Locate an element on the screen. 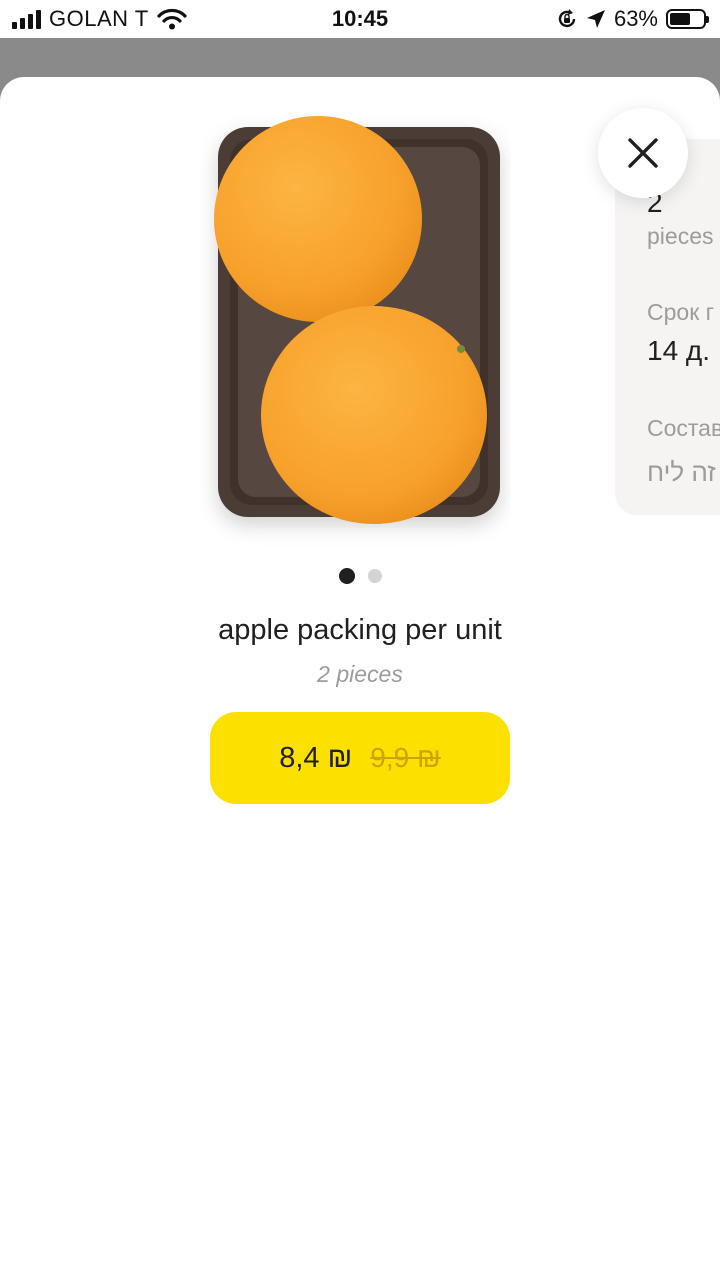 The height and width of the screenshot is (1280, 720). status-bar: GOLAN T 10:45 63% is located at coordinates (360, 19).